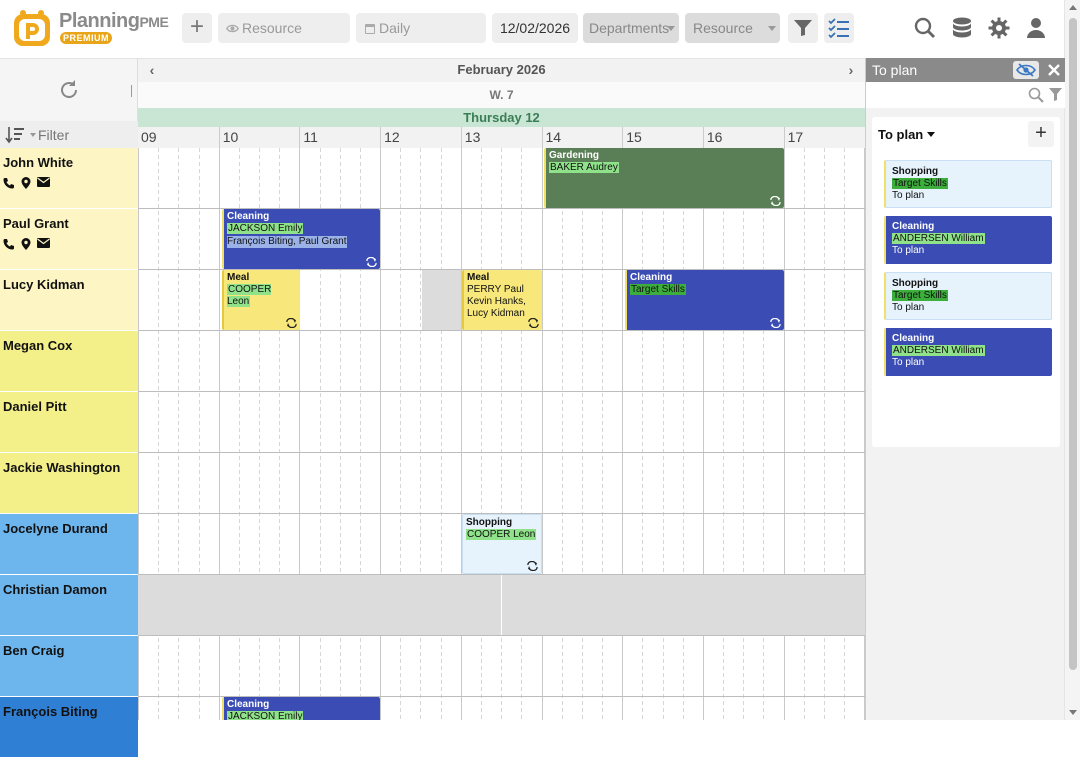 The width and height of the screenshot is (1080, 758). I want to click on day-header: Thursday 12, so click(501, 117).